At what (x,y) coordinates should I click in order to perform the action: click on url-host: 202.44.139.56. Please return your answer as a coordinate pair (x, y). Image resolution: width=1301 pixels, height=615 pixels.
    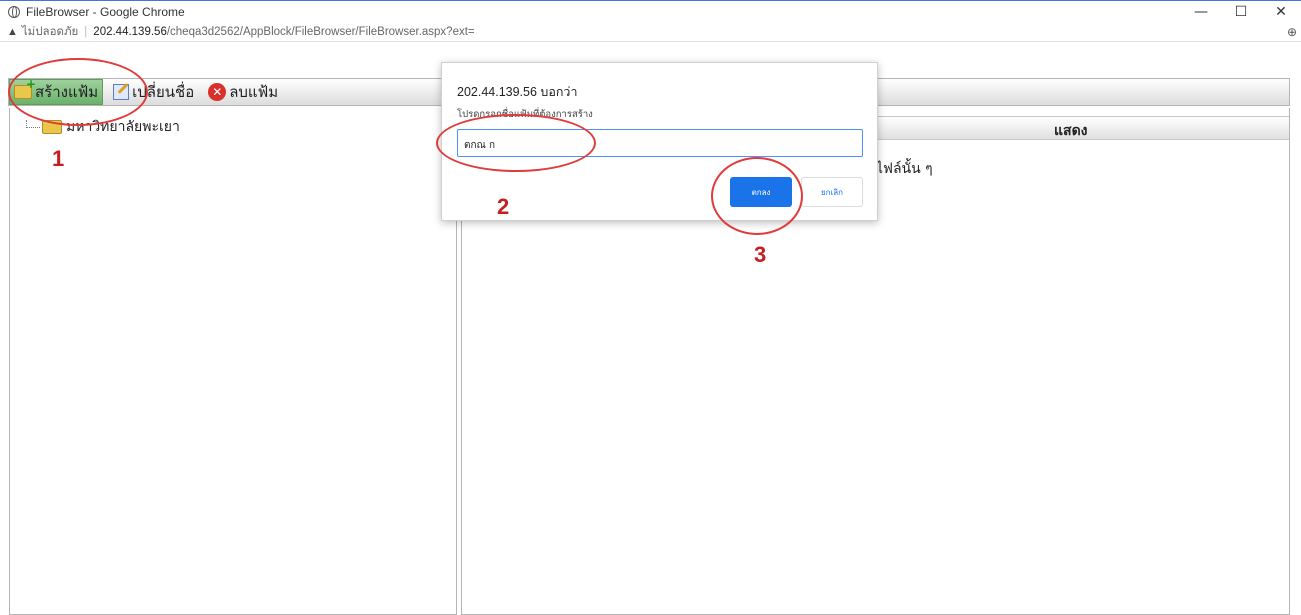
    Looking at the image, I should click on (130, 32).